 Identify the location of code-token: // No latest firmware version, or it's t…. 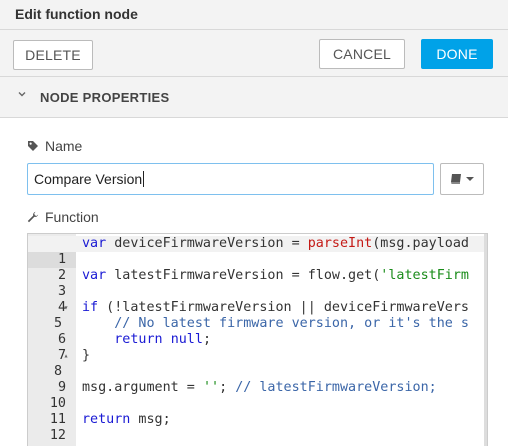
(291, 323).